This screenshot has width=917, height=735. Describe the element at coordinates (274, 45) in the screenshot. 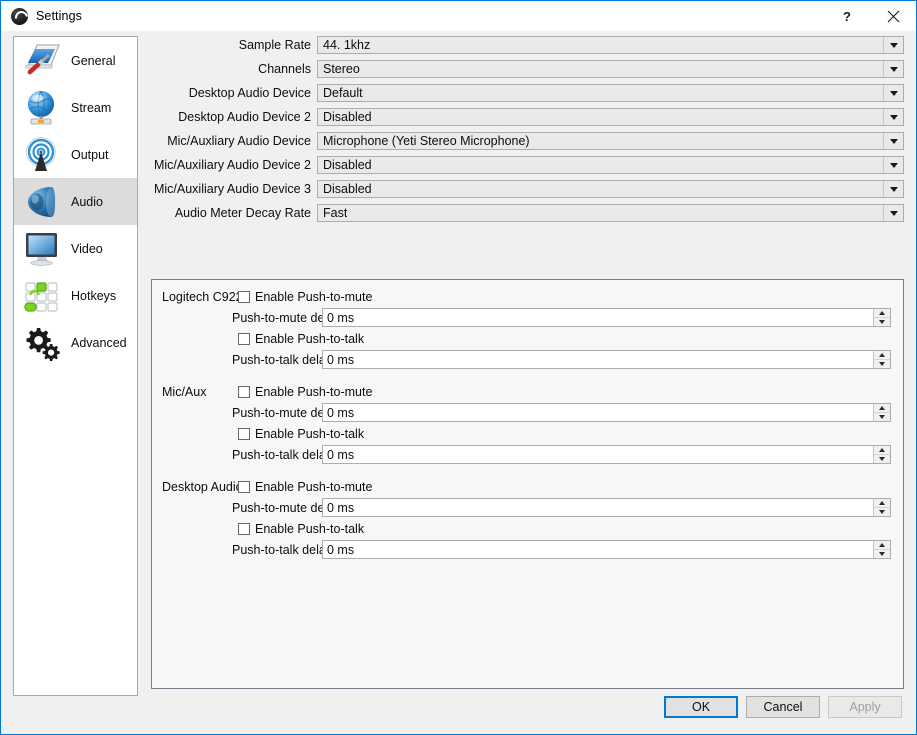

I see `label-sample-rate: Sample Rate` at that location.